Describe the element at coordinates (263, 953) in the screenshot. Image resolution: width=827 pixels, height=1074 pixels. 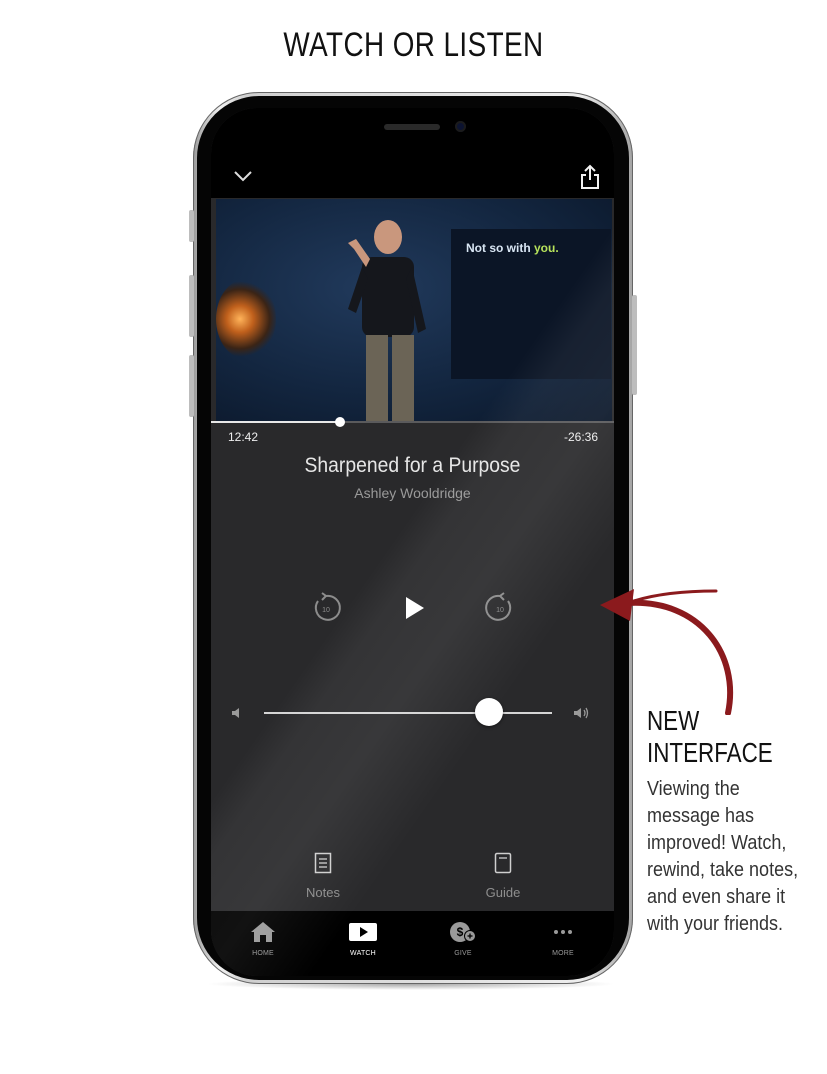
I see `tab-home-label: HOME` at that location.